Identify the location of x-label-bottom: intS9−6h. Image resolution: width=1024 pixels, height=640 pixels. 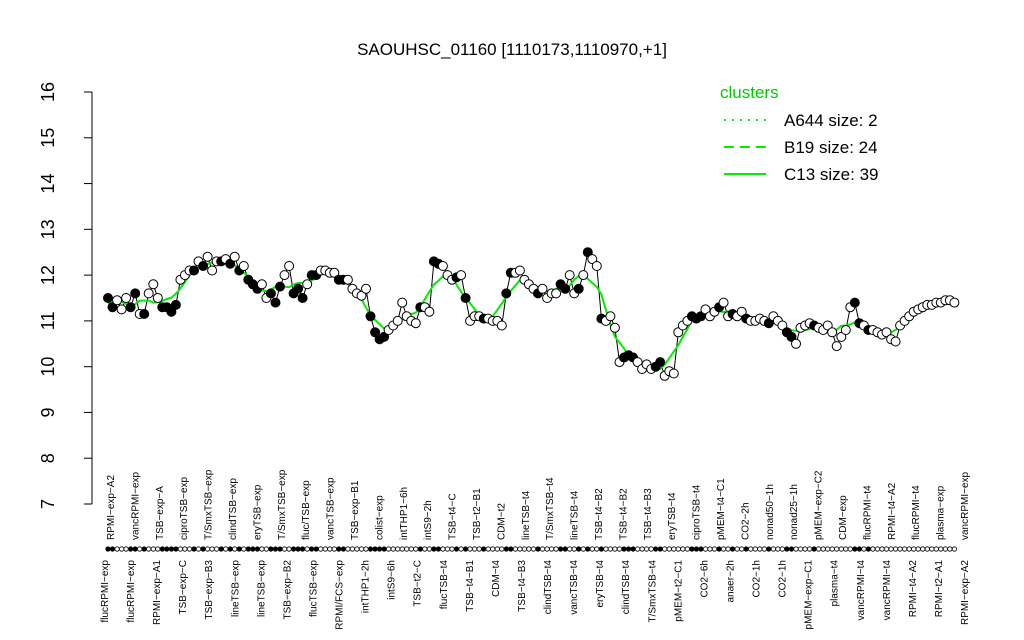
(392, 580).